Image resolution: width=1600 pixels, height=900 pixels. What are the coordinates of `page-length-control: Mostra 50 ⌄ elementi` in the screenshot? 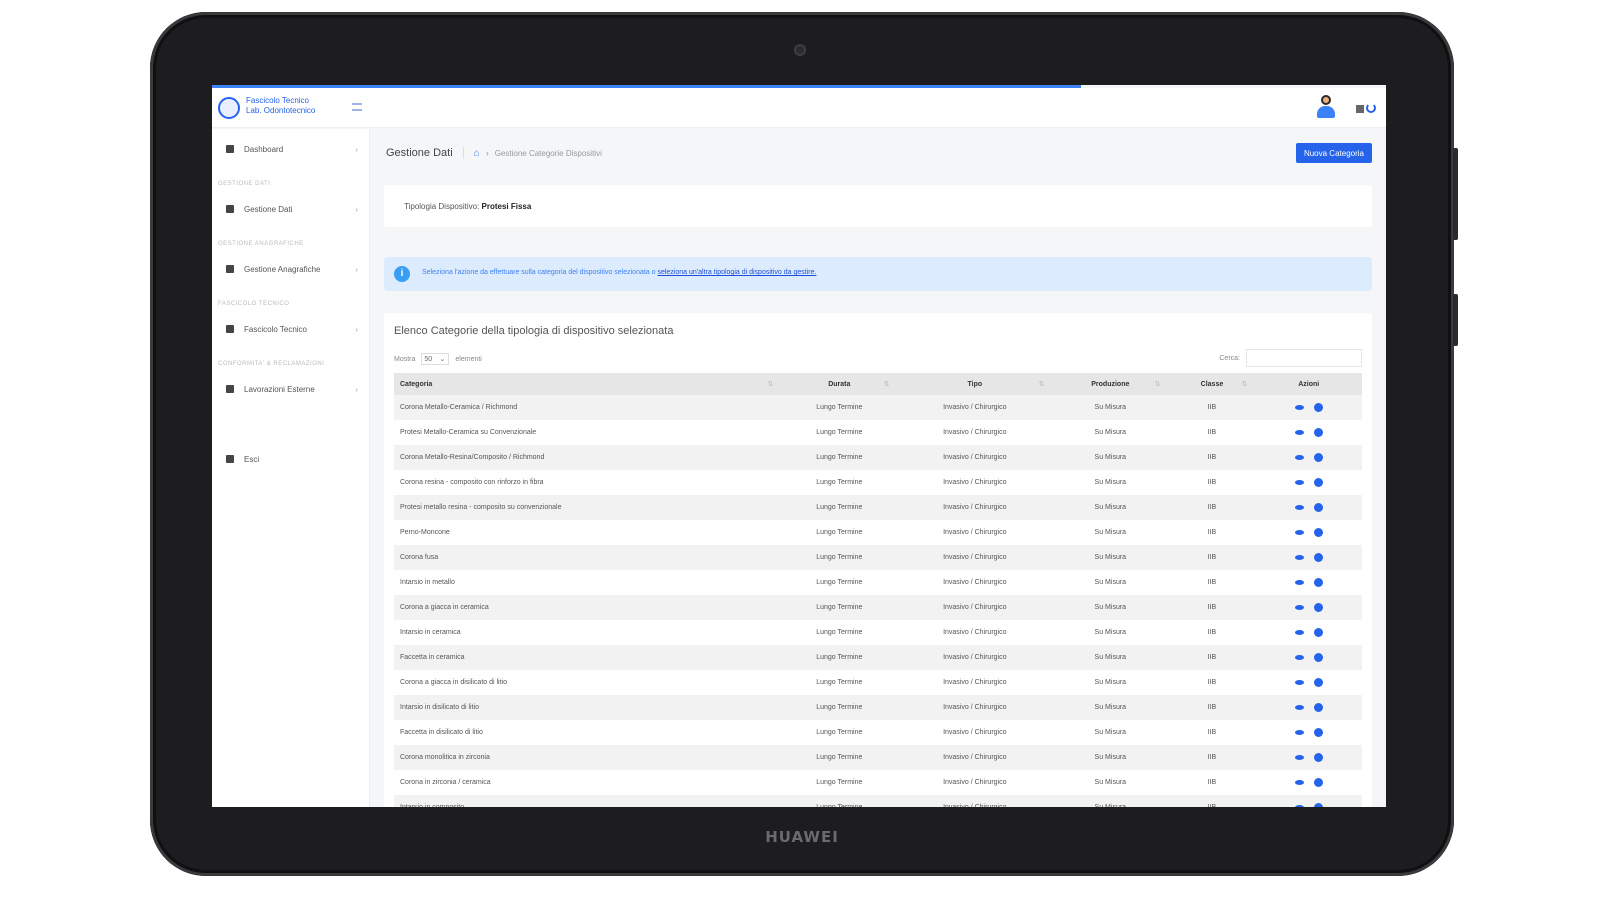 It's located at (438, 359).